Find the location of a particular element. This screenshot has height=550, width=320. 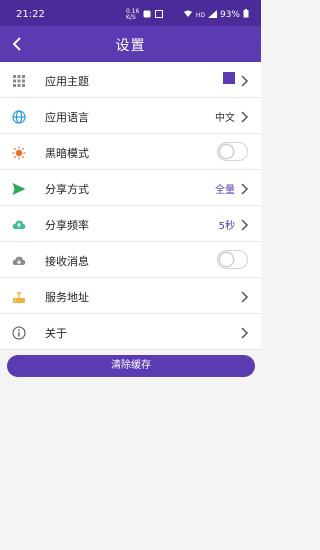

setting-dark-mode: 黑暗模式 is located at coordinates (130, 152).